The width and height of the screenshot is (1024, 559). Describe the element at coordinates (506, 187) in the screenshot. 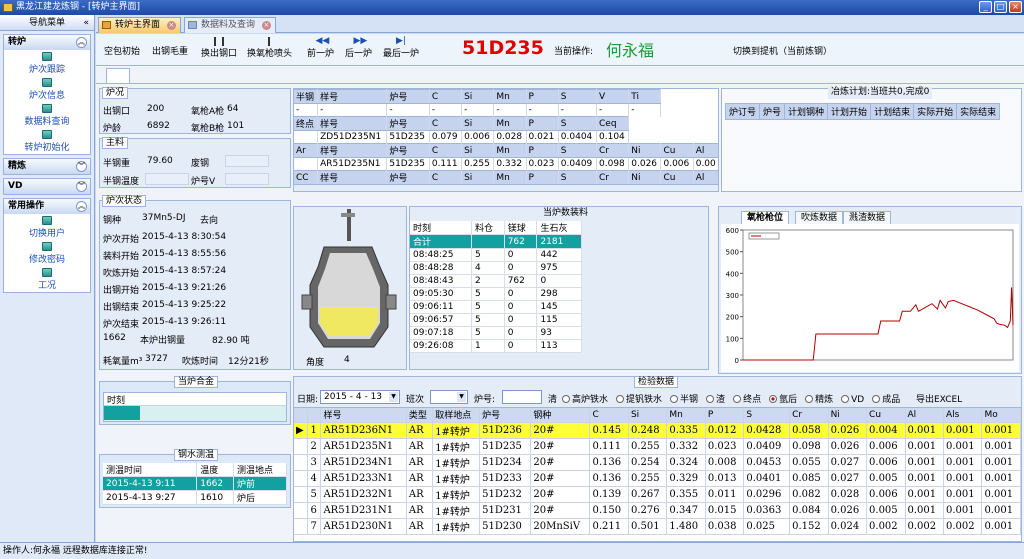

I see `horizontal-scrollbar` at that location.